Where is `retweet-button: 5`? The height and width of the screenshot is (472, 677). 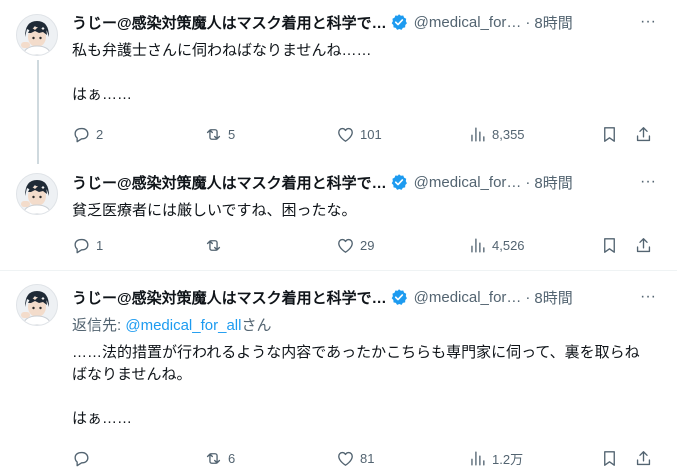 retweet-button: 5 is located at coordinates (219, 134).